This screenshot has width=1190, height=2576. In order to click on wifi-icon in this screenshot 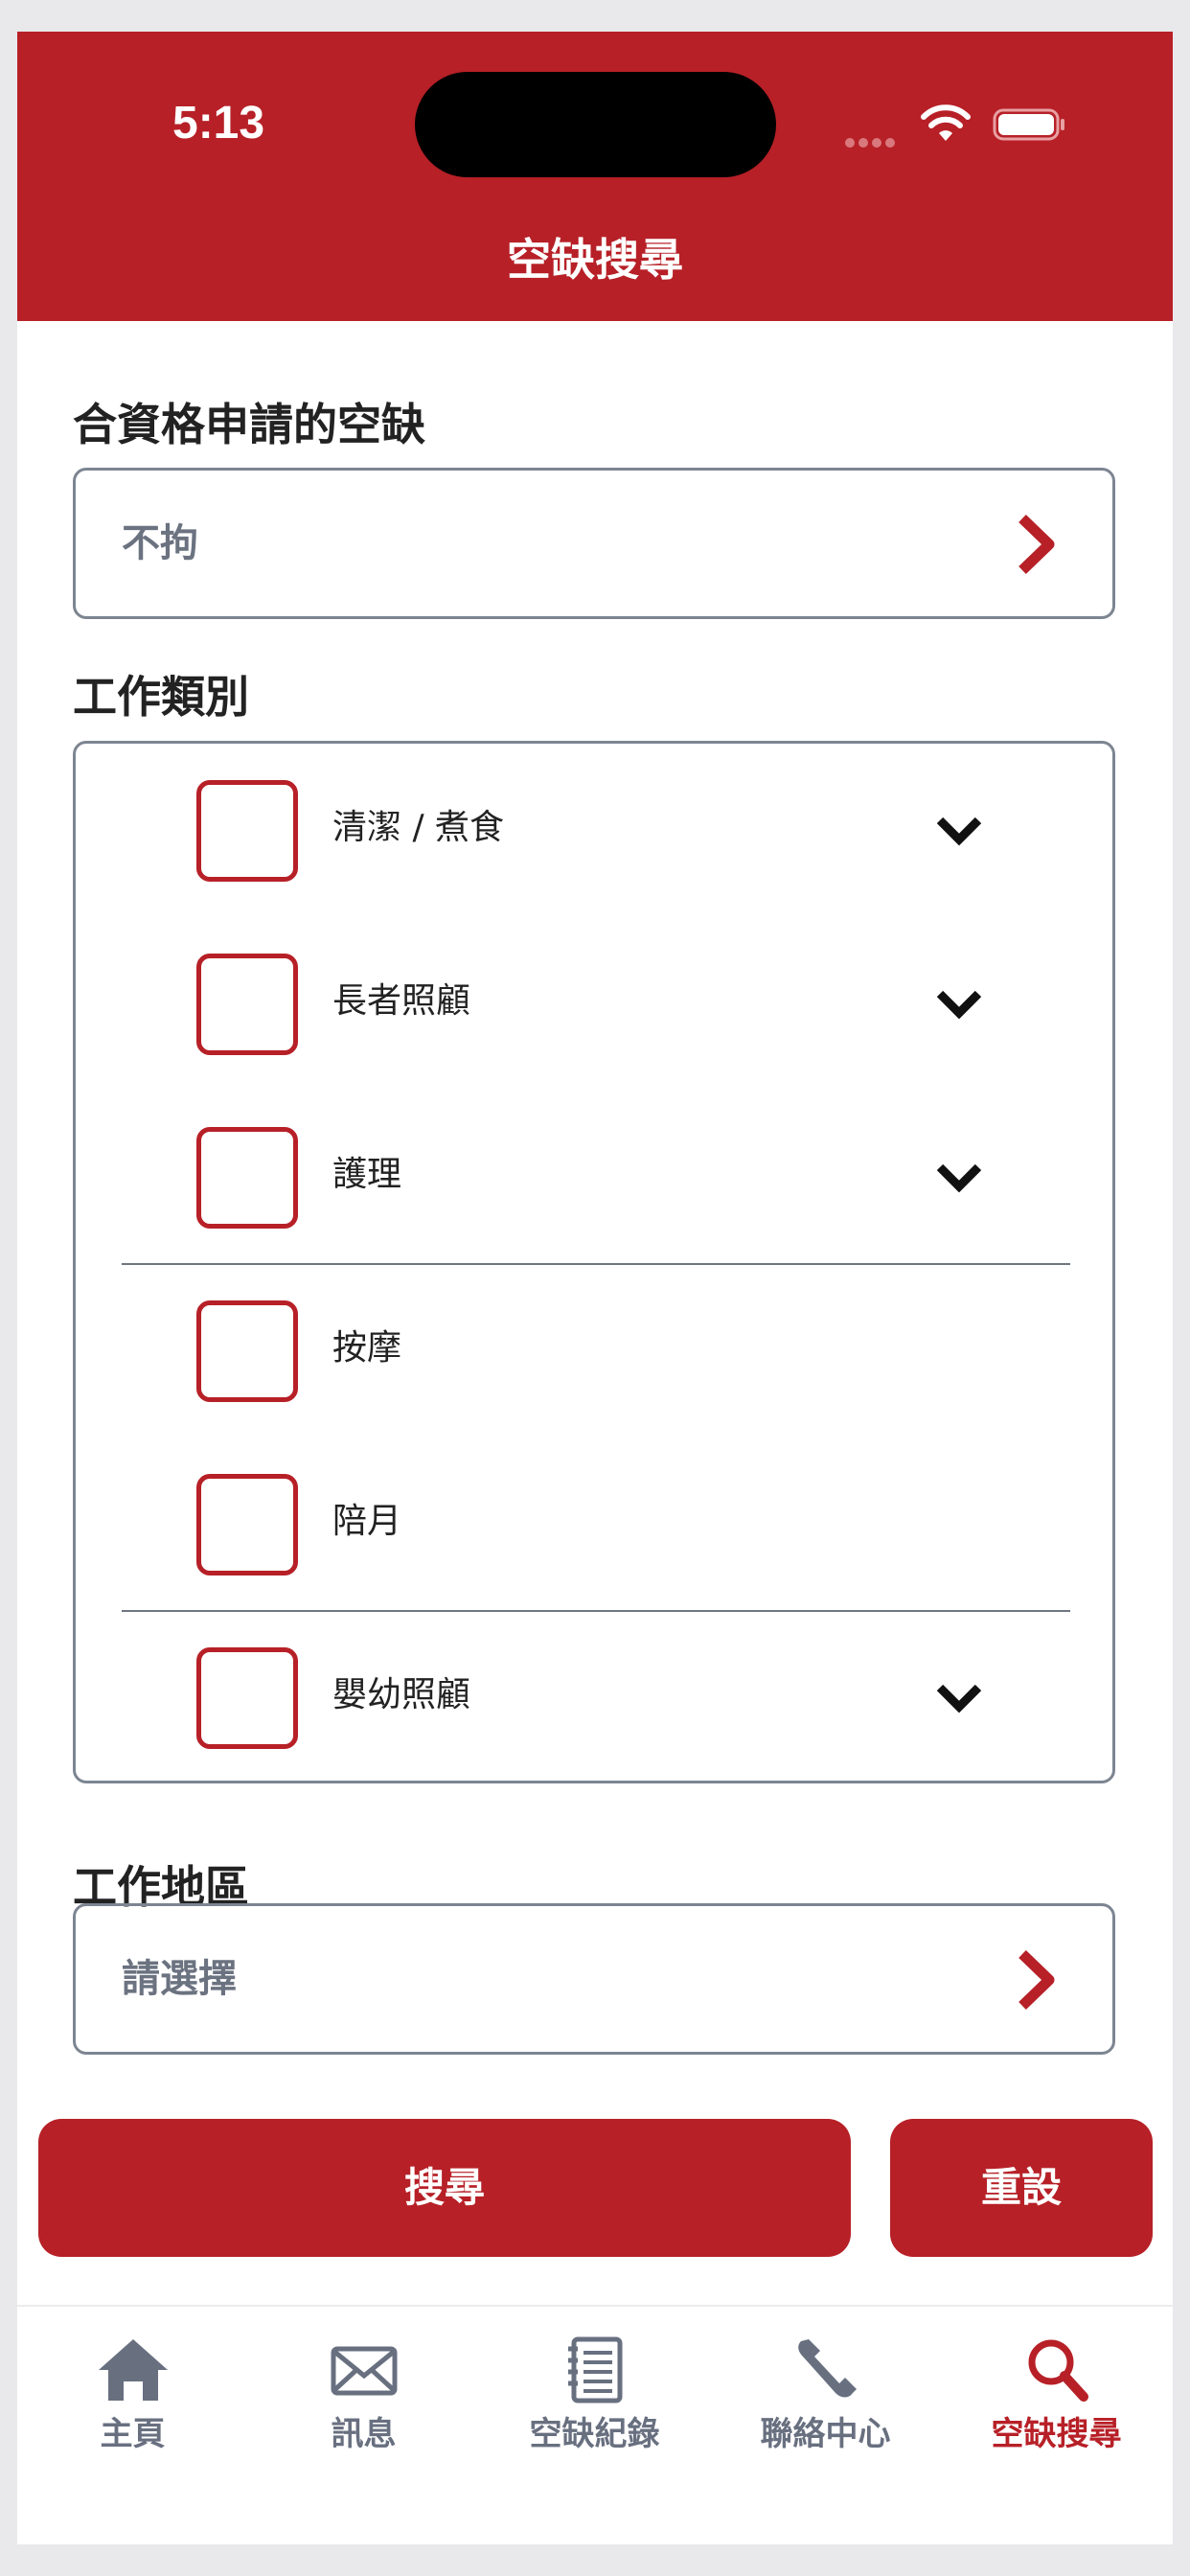, I will do `click(946, 122)`.